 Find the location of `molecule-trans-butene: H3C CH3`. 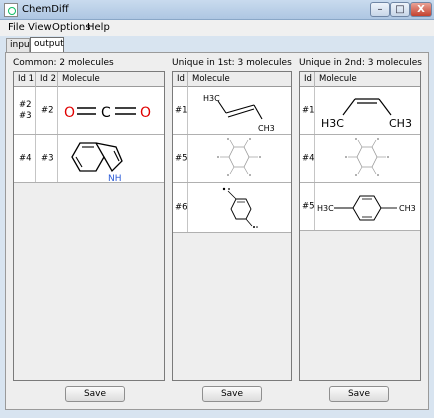

molecule-trans-butene: H3C CH3 is located at coordinates (239, 113).